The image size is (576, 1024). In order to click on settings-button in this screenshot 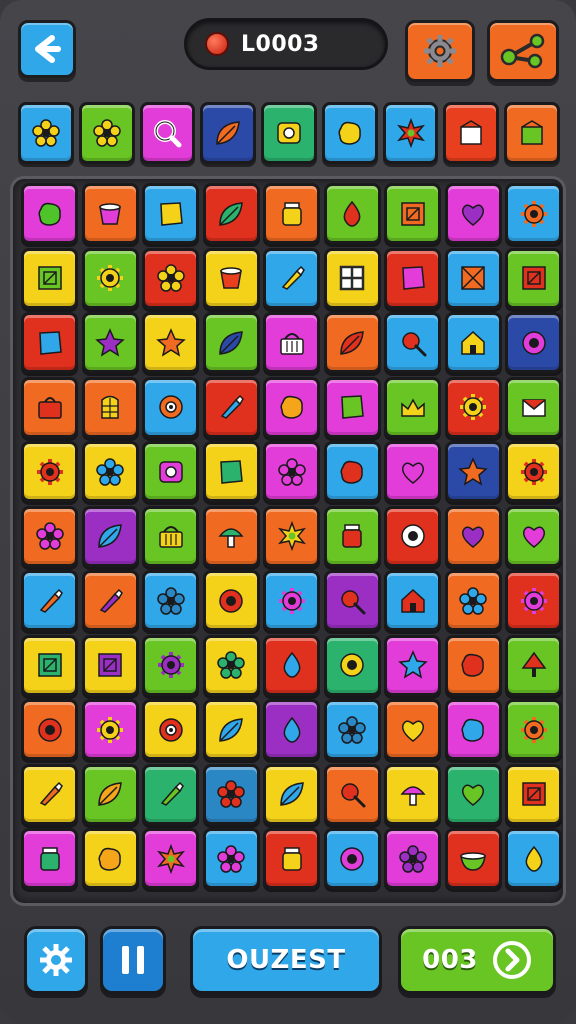, I will do `click(440, 51)`.